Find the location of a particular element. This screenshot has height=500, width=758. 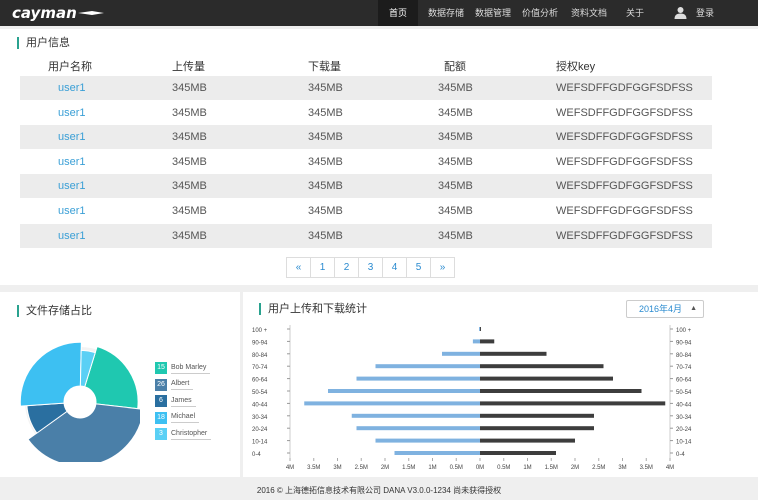

legend-value: 26 is located at coordinates (161, 384).